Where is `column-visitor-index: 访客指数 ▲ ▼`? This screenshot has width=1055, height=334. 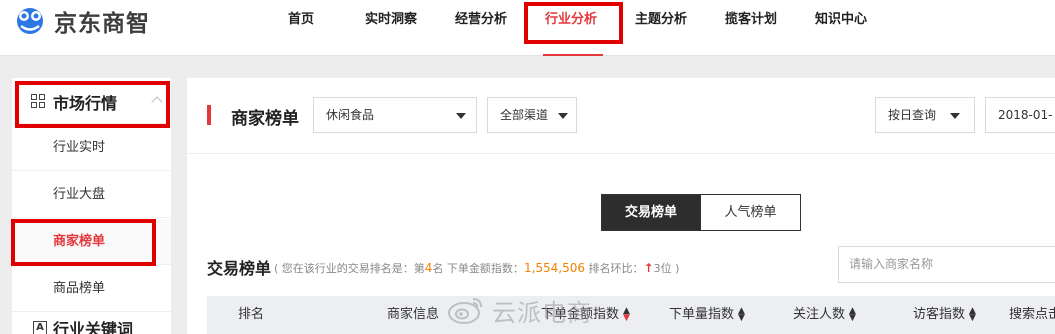 column-visitor-index: 访客指数 ▲ ▼ is located at coordinates (944, 315).